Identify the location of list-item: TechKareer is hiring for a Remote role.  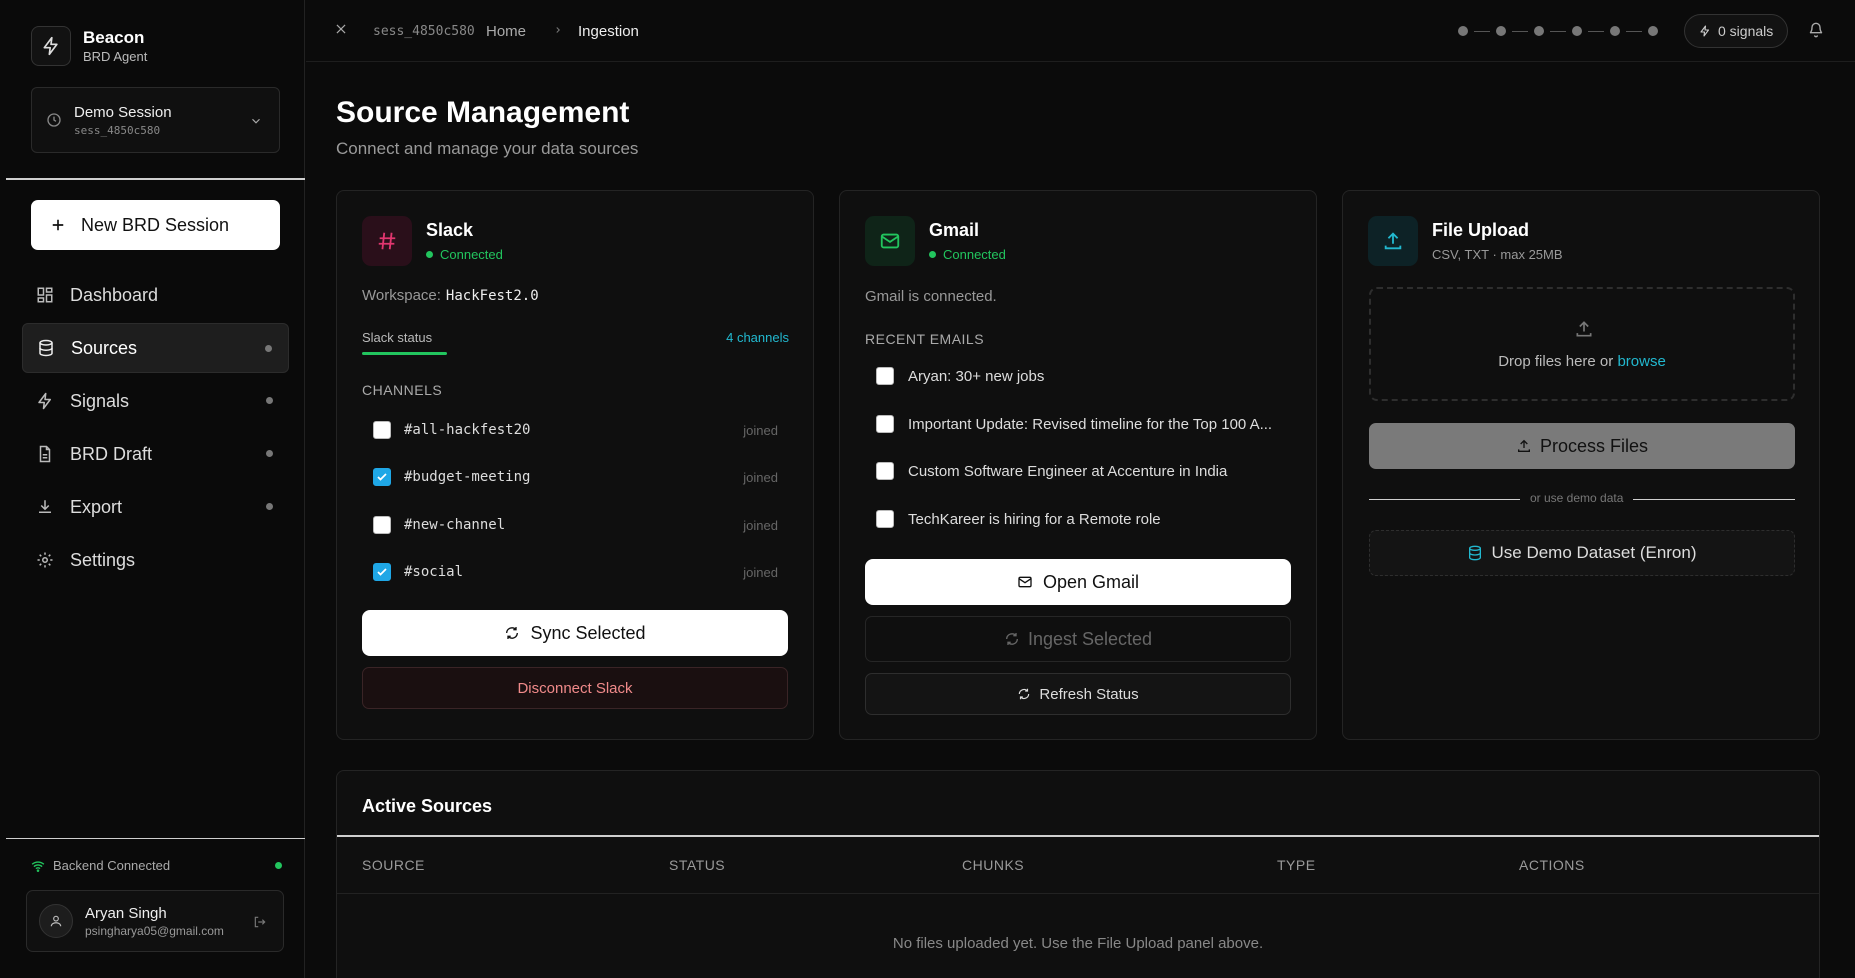
(1018, 519).